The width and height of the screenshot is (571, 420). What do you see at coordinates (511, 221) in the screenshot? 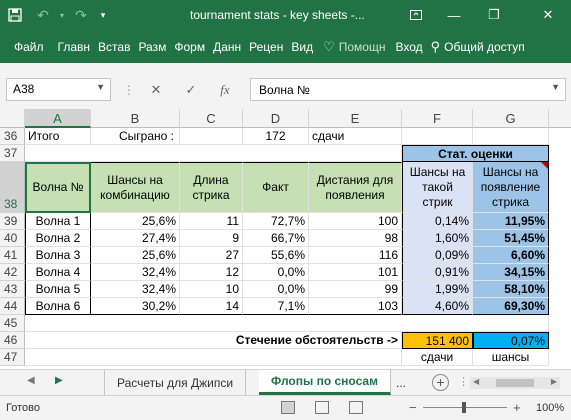
I see `cell-g39: 11,95%` at bounding box center [511, 221].